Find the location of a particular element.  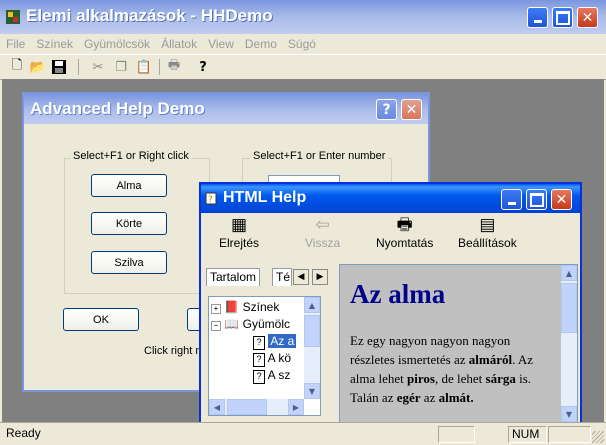

content-vscrollbar: ▲ ▼ is located at coordinates (569, 343).